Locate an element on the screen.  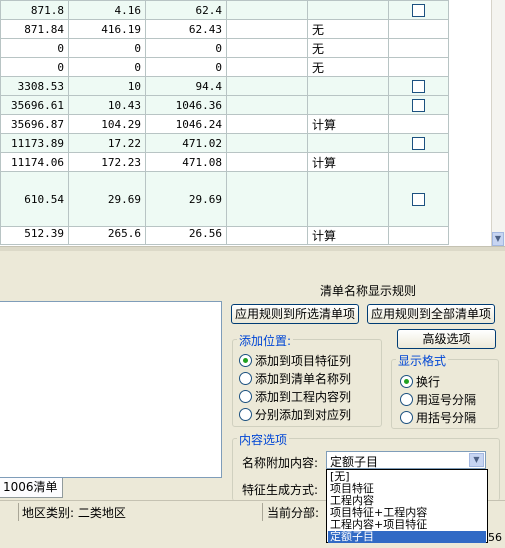
table-row: 35696.87 104.29 1046.24 计算 is located at coordinates (224, 124).